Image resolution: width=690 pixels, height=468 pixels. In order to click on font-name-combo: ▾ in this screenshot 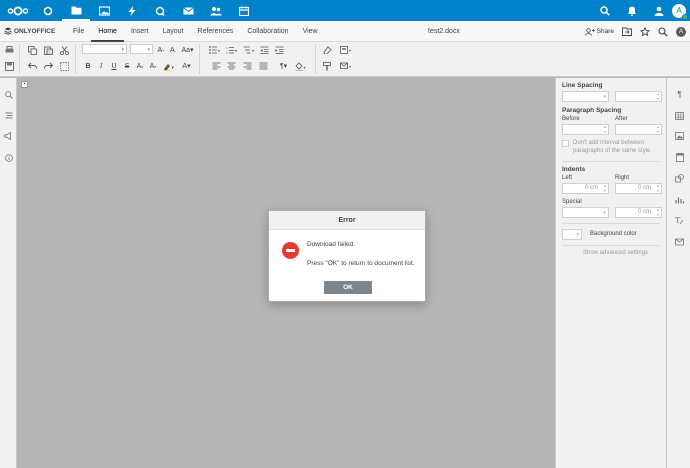, I will do `click(104, 49)`.